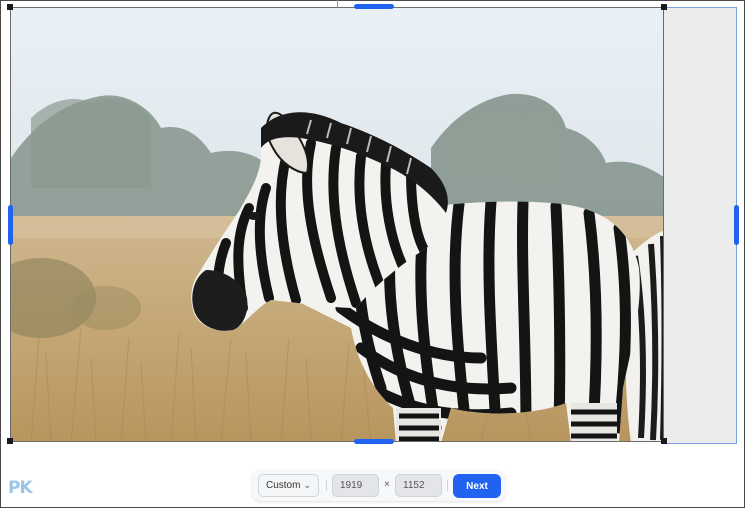  Describe the element at coordinates (10, 7) in the screenshot. I see `resize-handle-top-left` at that location.